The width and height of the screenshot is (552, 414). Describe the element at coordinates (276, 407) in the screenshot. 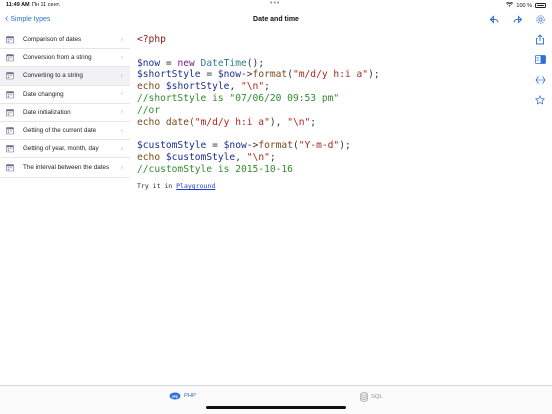

I see `home-indicator` at that location.